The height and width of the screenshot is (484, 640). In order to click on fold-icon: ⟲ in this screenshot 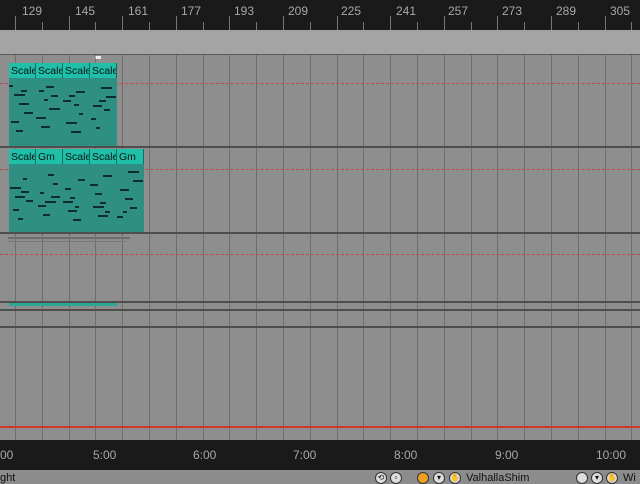, I will do `click(381, 478)`.